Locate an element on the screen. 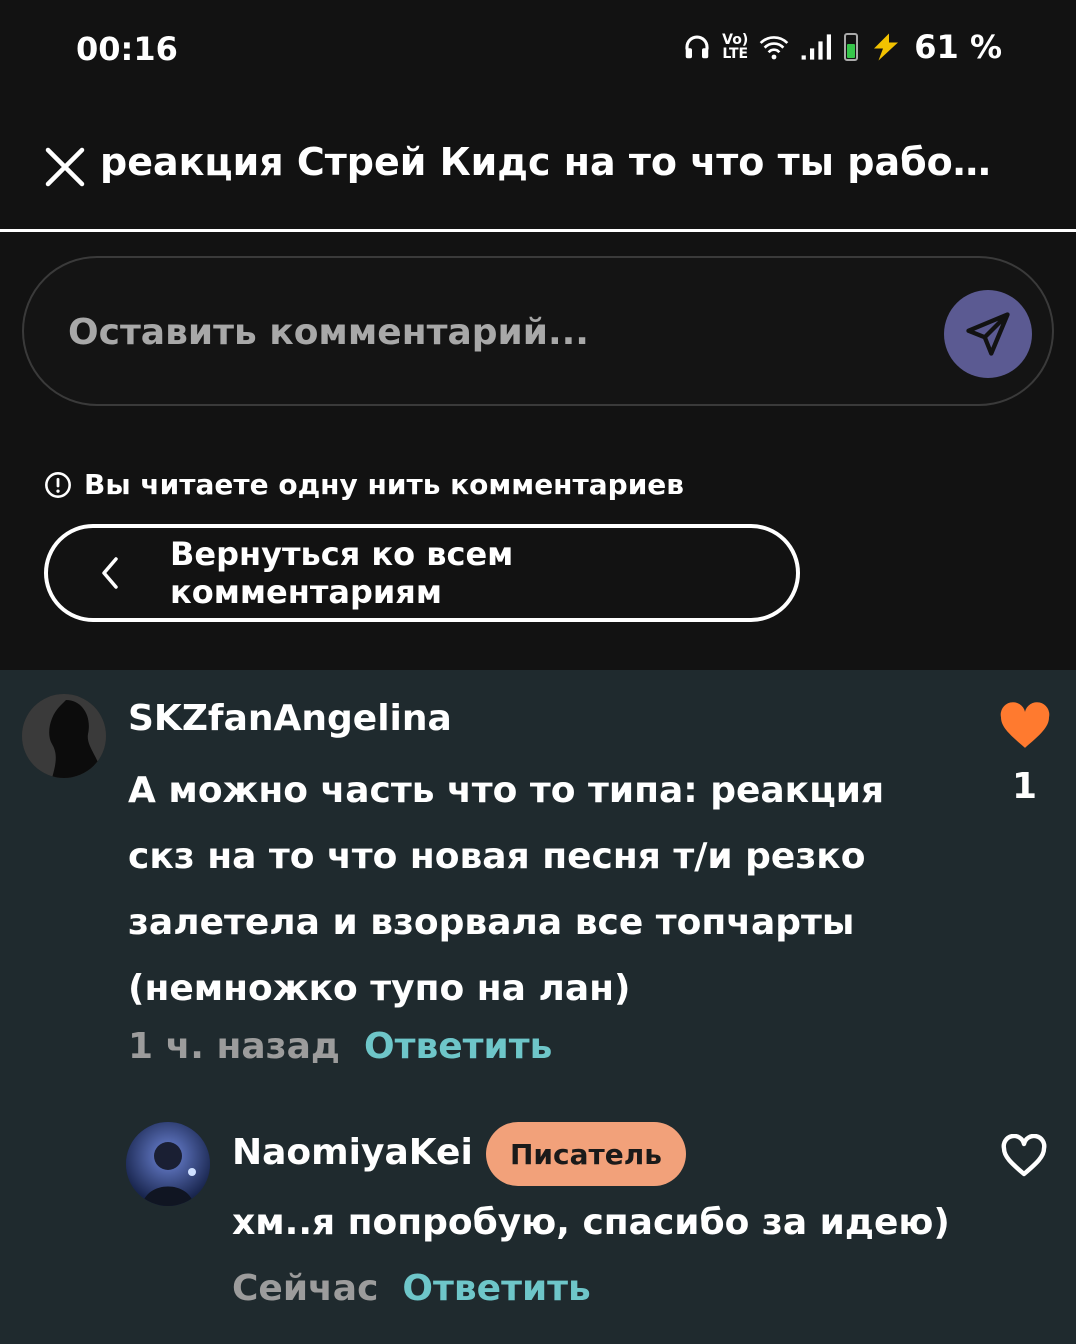 The height and width of the screenshot is (1344, 1076). battery-icon is located at coordinates (851, 47).